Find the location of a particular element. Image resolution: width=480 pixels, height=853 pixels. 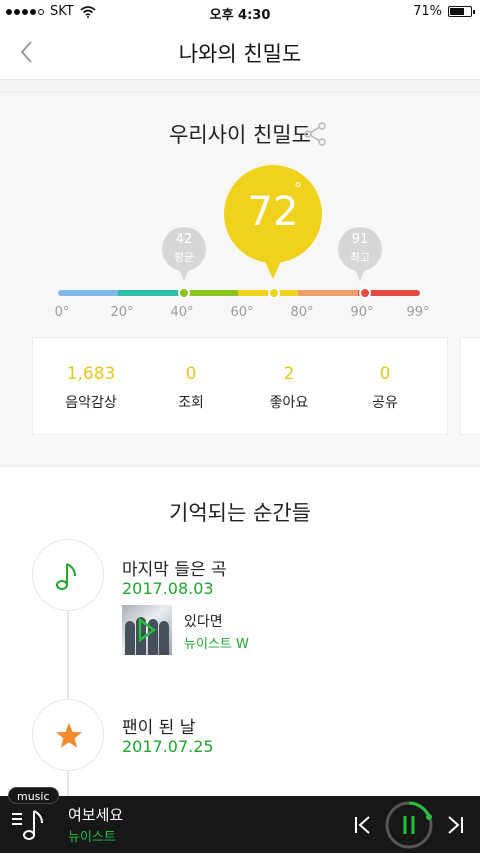

average-bubble: 42 평균 is located at coordinates (184, 254).